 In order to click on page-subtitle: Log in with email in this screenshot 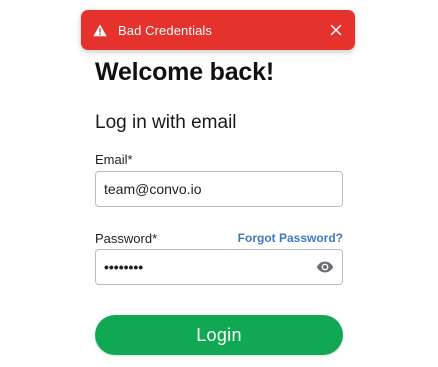, I will do `click(166, 122)`.